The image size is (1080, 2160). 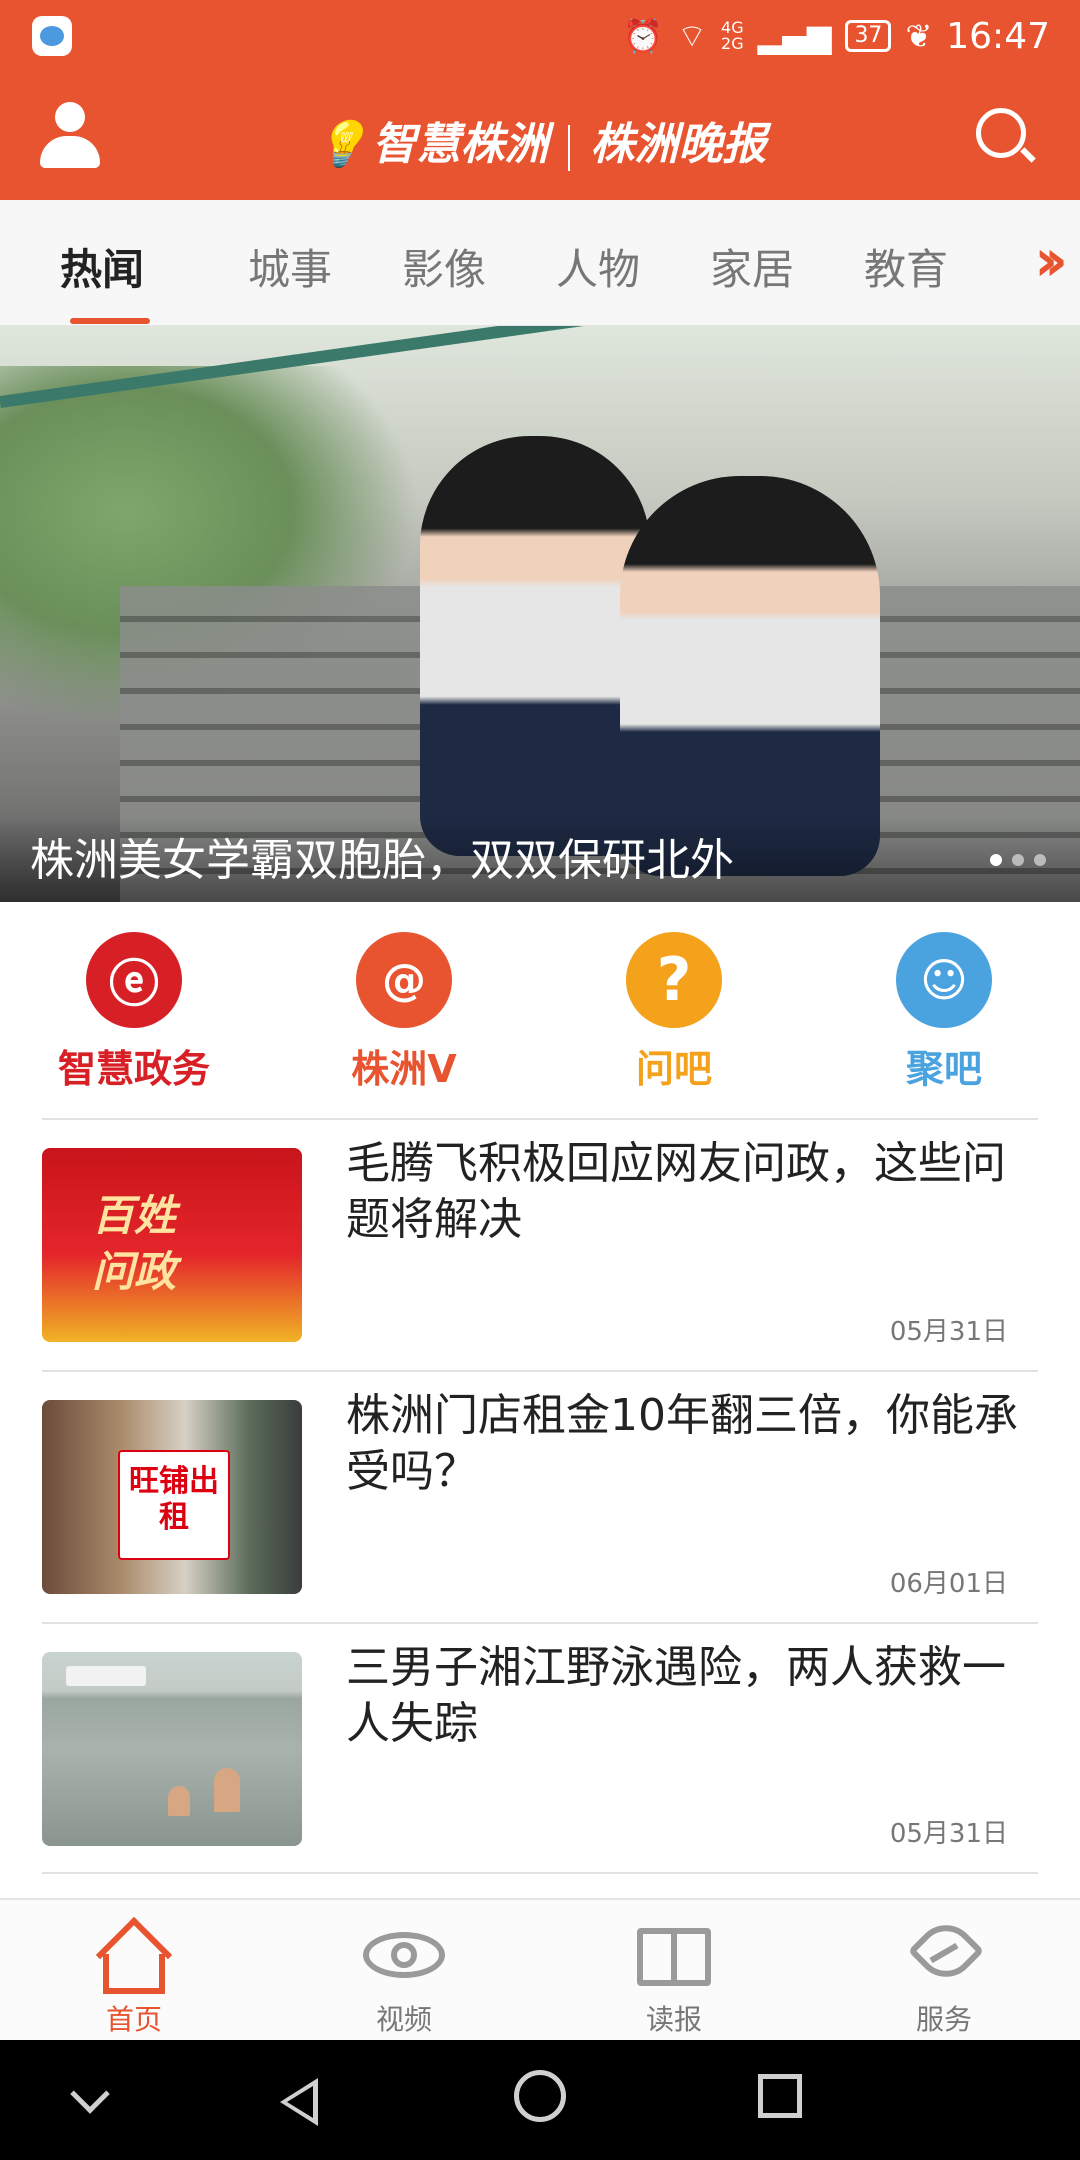 I want to click on active-tab-indicator, so click(x=110, y=321).